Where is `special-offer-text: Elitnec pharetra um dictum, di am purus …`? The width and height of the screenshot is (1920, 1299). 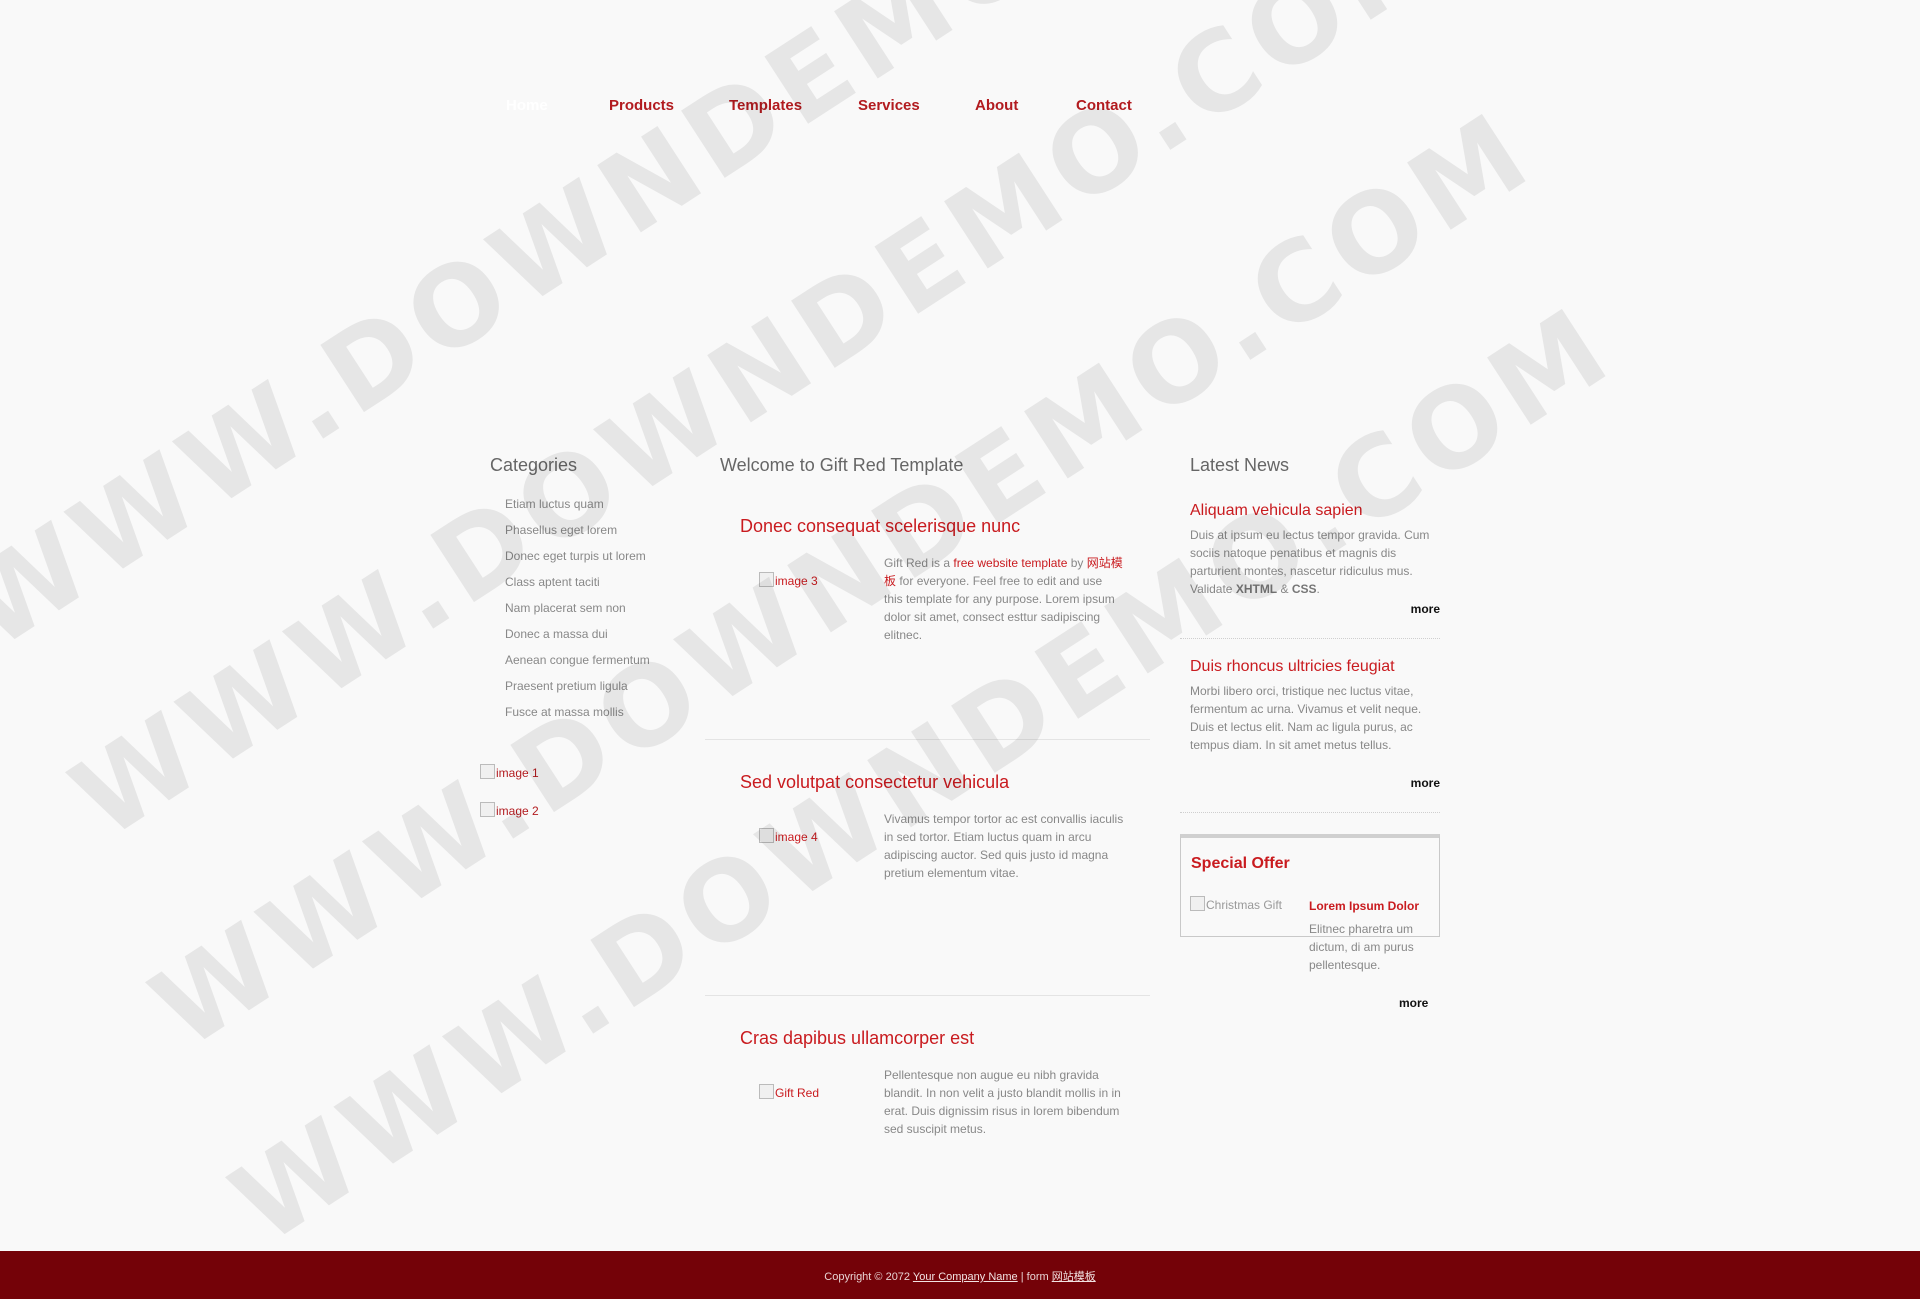
special-offer-text: Elitnec pharetra um dictum, di am purus … is located at coordinates (1361, 947).